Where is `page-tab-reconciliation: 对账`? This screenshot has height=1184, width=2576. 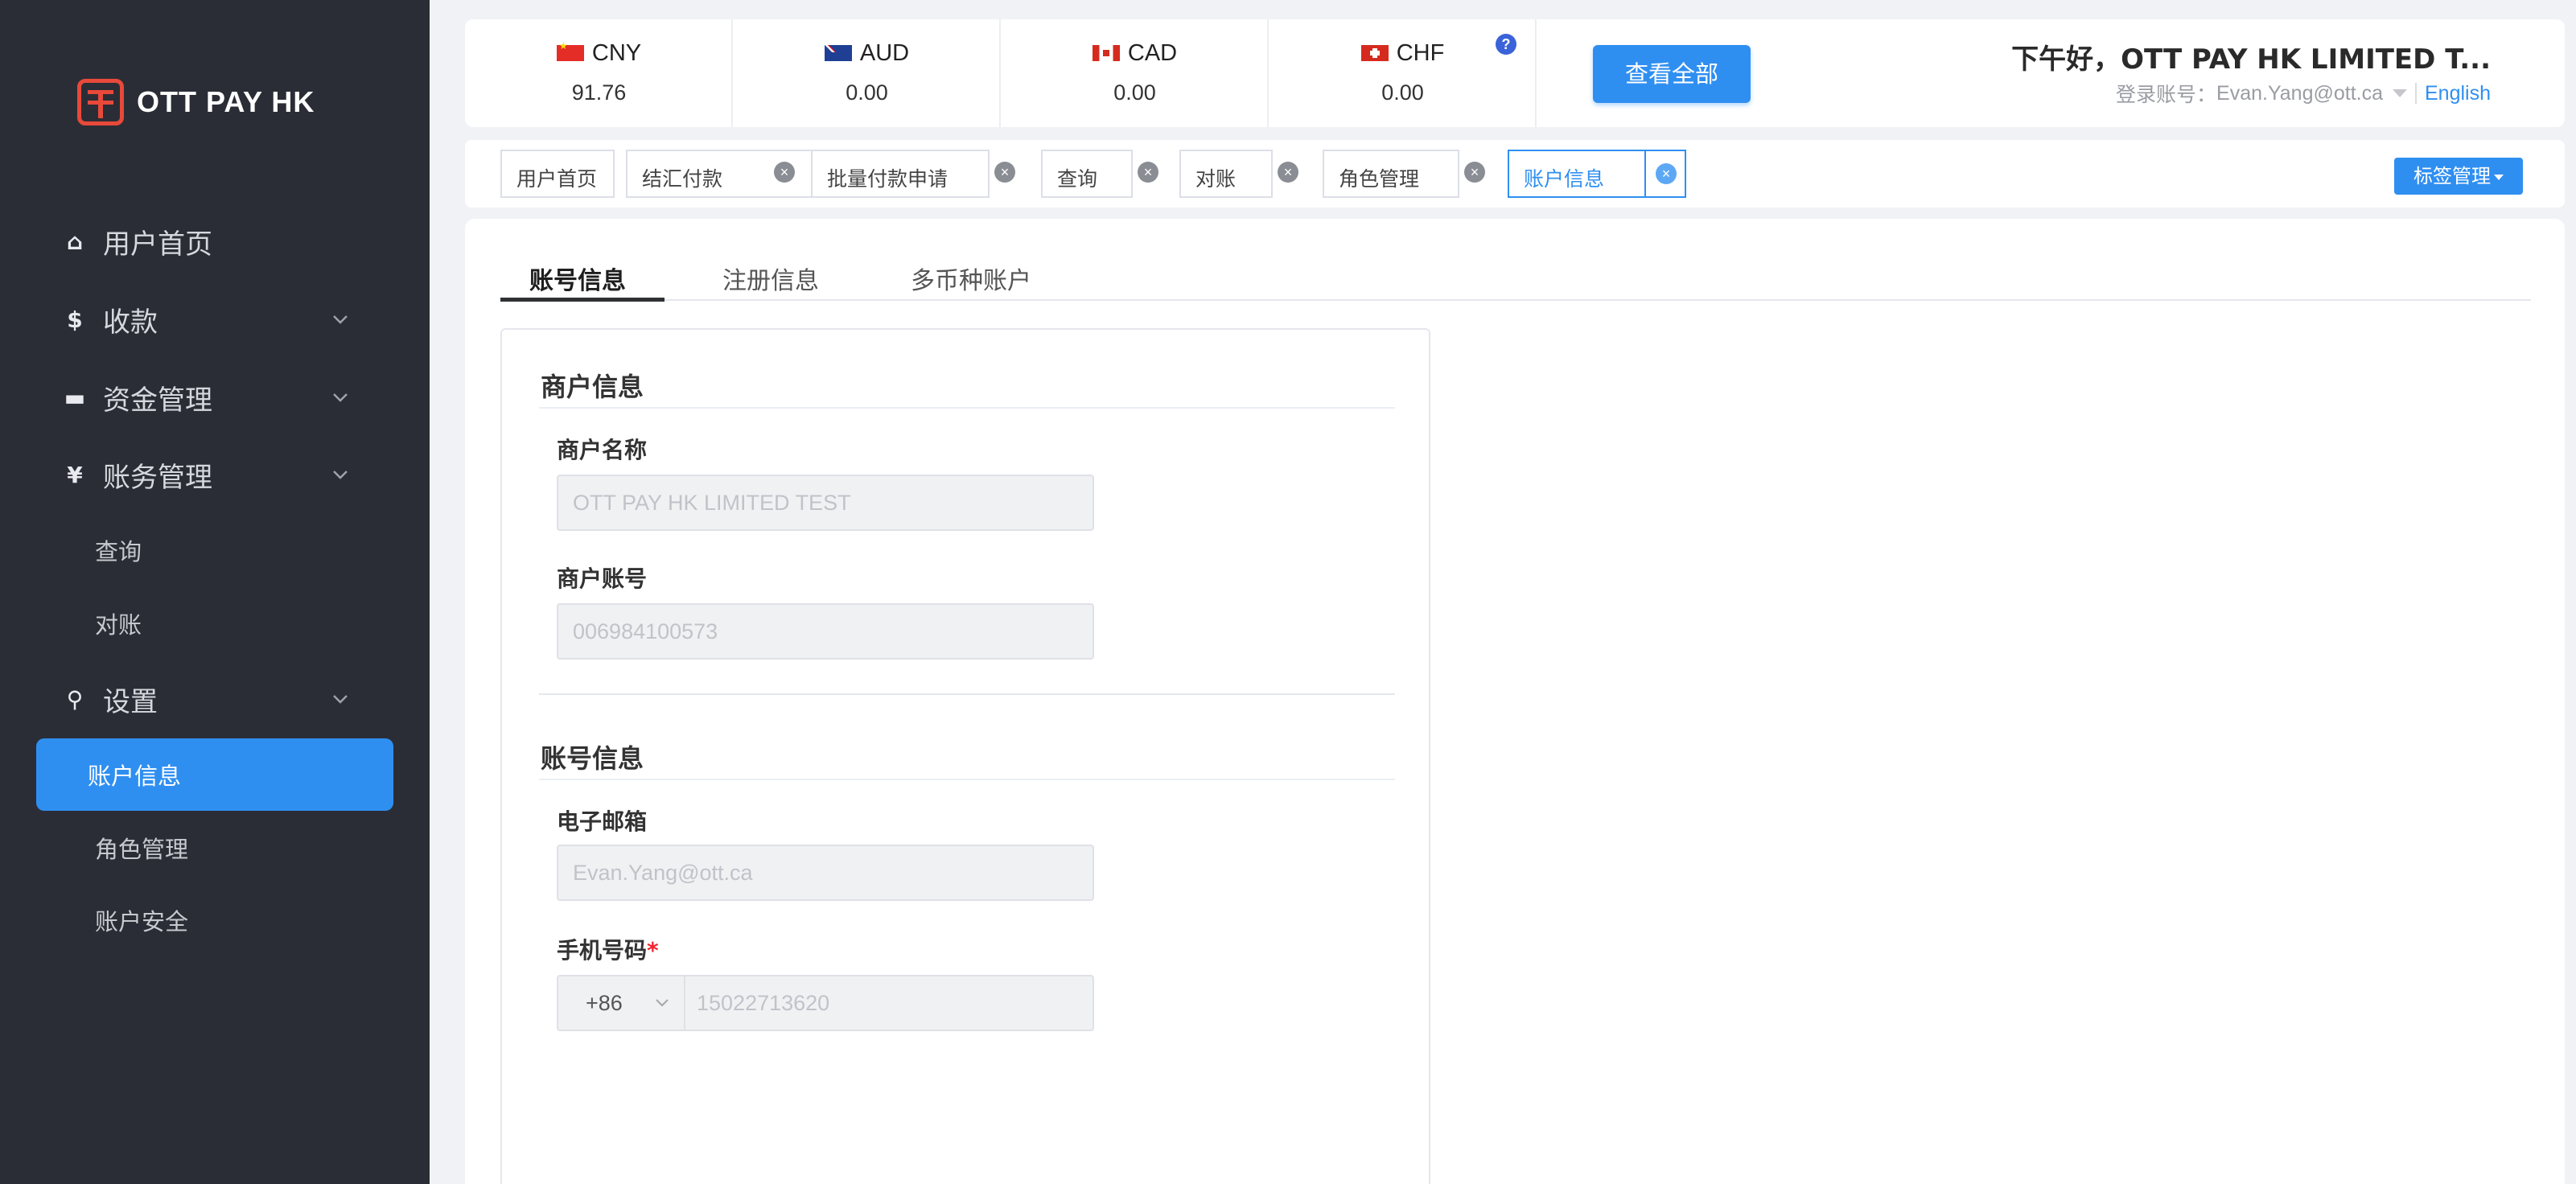 page-tab-reconciliation: 对账 is located at coordinates (1226, 174).